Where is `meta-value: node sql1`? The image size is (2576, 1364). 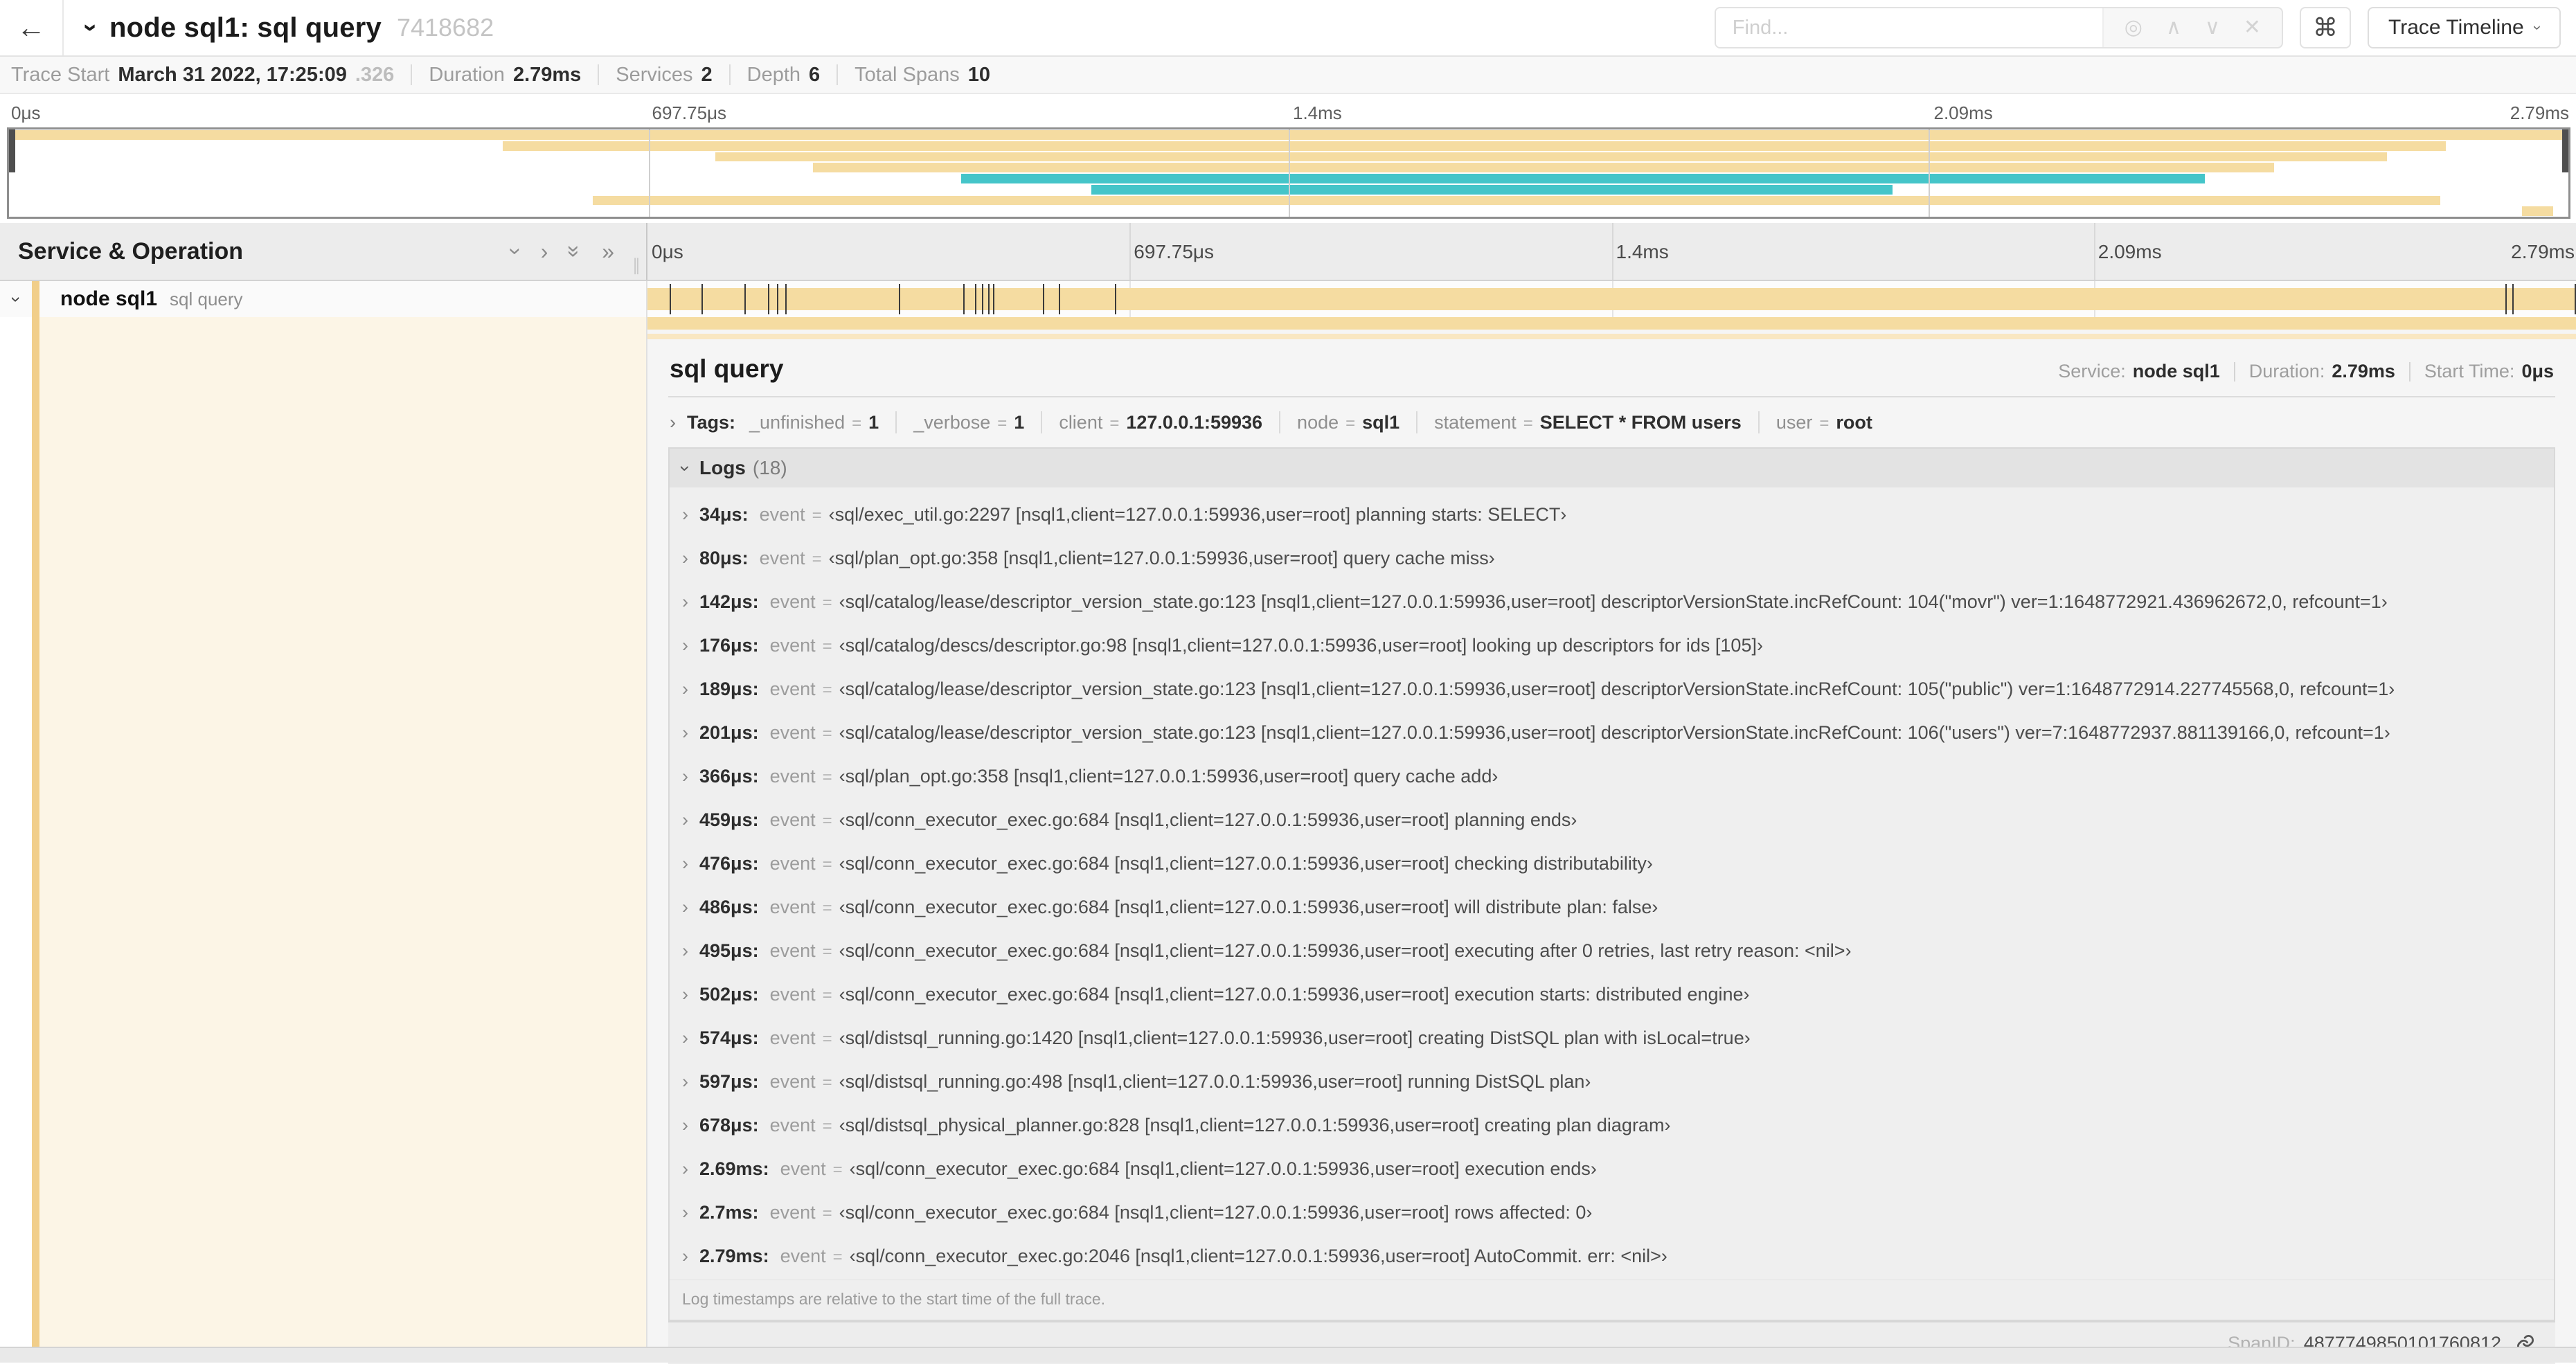
meta-value: node sql1 is located at coordinates (2176, 372).